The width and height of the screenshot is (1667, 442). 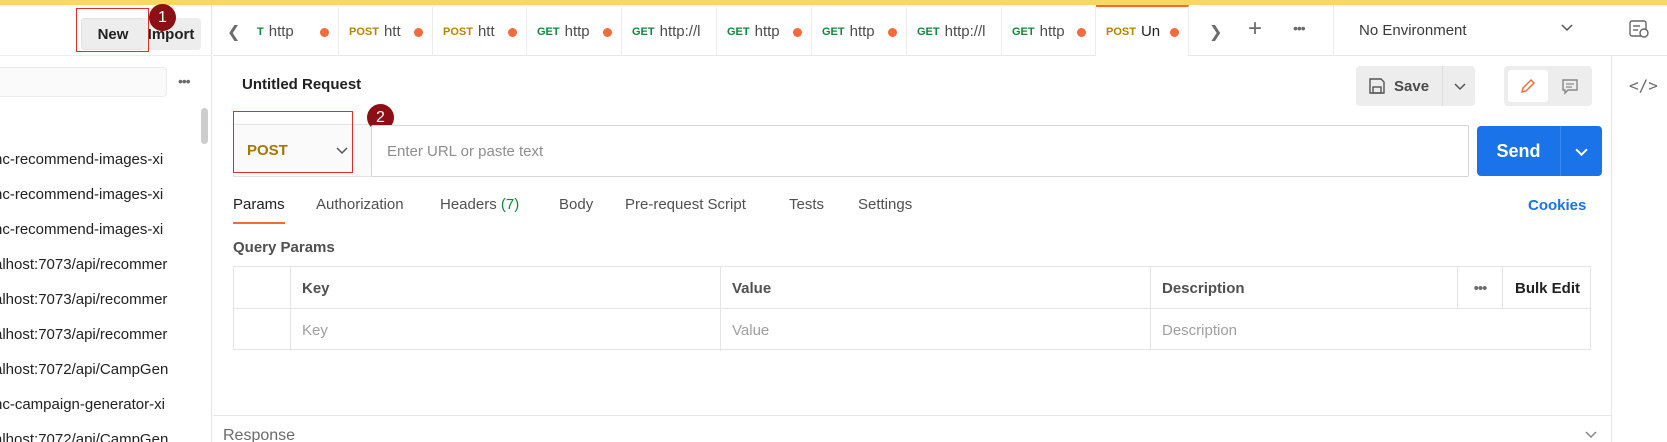 I want to click on right-sidebar: </>, so click(x=1639, y=249).